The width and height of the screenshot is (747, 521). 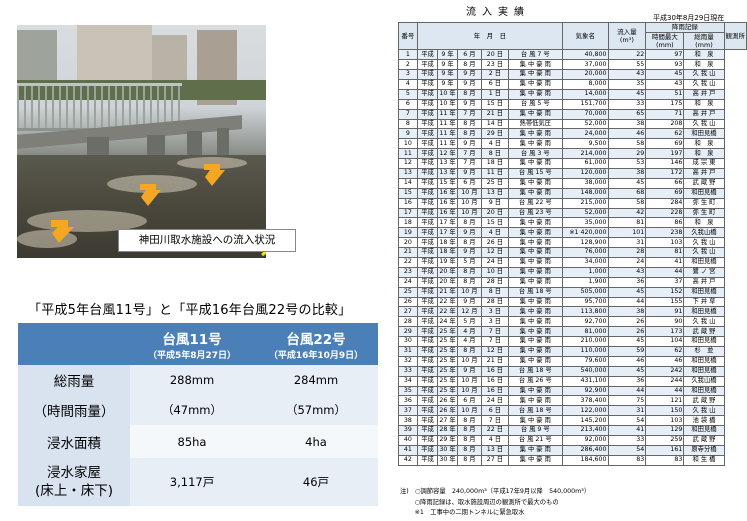 I want to click on table-row: 27 平成 22 年 12 月3 日集 中 豪 雨 113,800 38 91 和田見橋, so click(x=572, y=312).